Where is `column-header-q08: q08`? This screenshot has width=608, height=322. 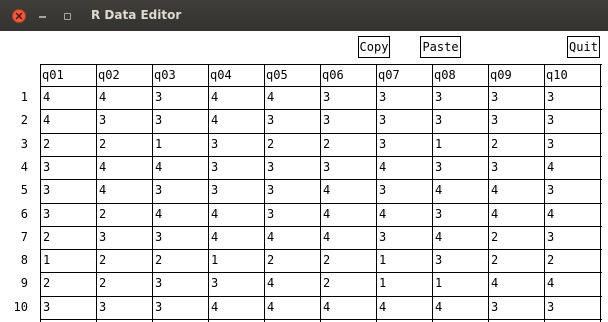
column-header-q08: q08 is located at coordinates (445, 75).